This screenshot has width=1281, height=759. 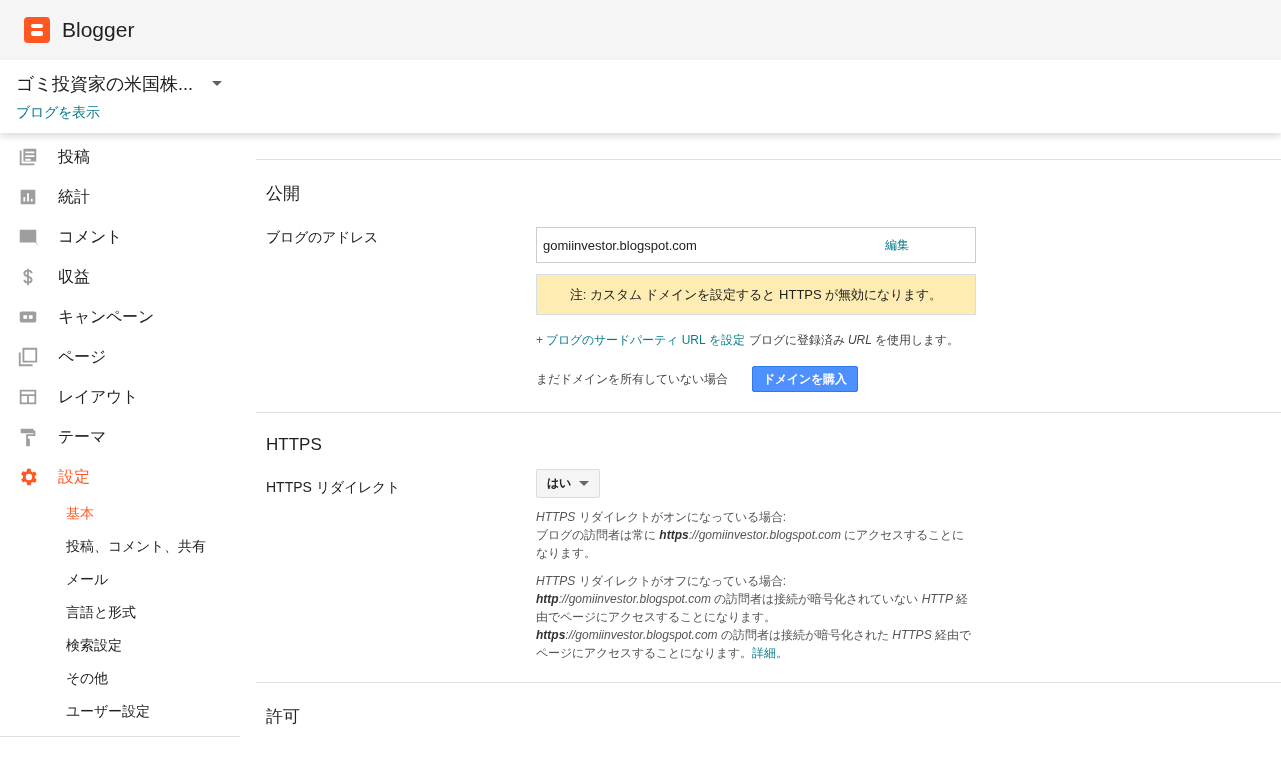 What do you see at coordinates (120, 157) in the screenshot?
I see `sidebar-item: 投稿` at bounding box center [120, 157].